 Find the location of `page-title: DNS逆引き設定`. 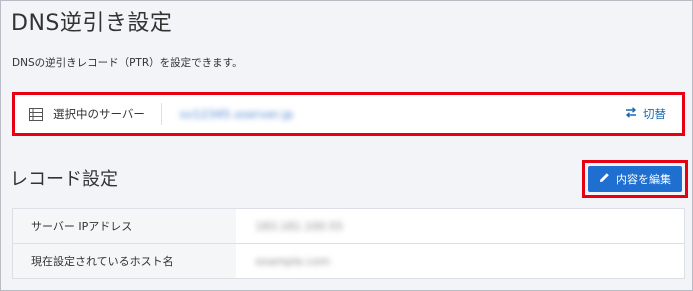

page-title: DNS逆引き設定 is located at coordinates (92, 23).